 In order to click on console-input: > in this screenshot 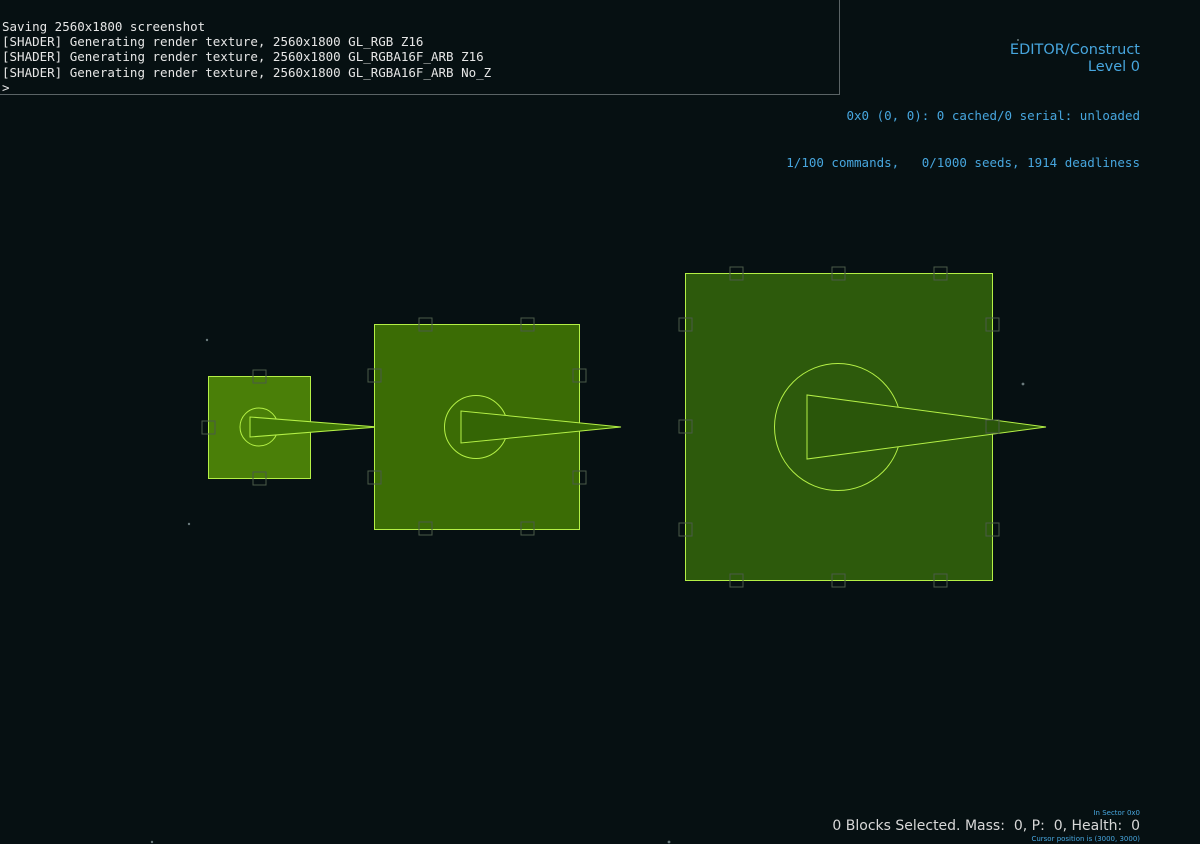, I will do `click(420, 87)`.